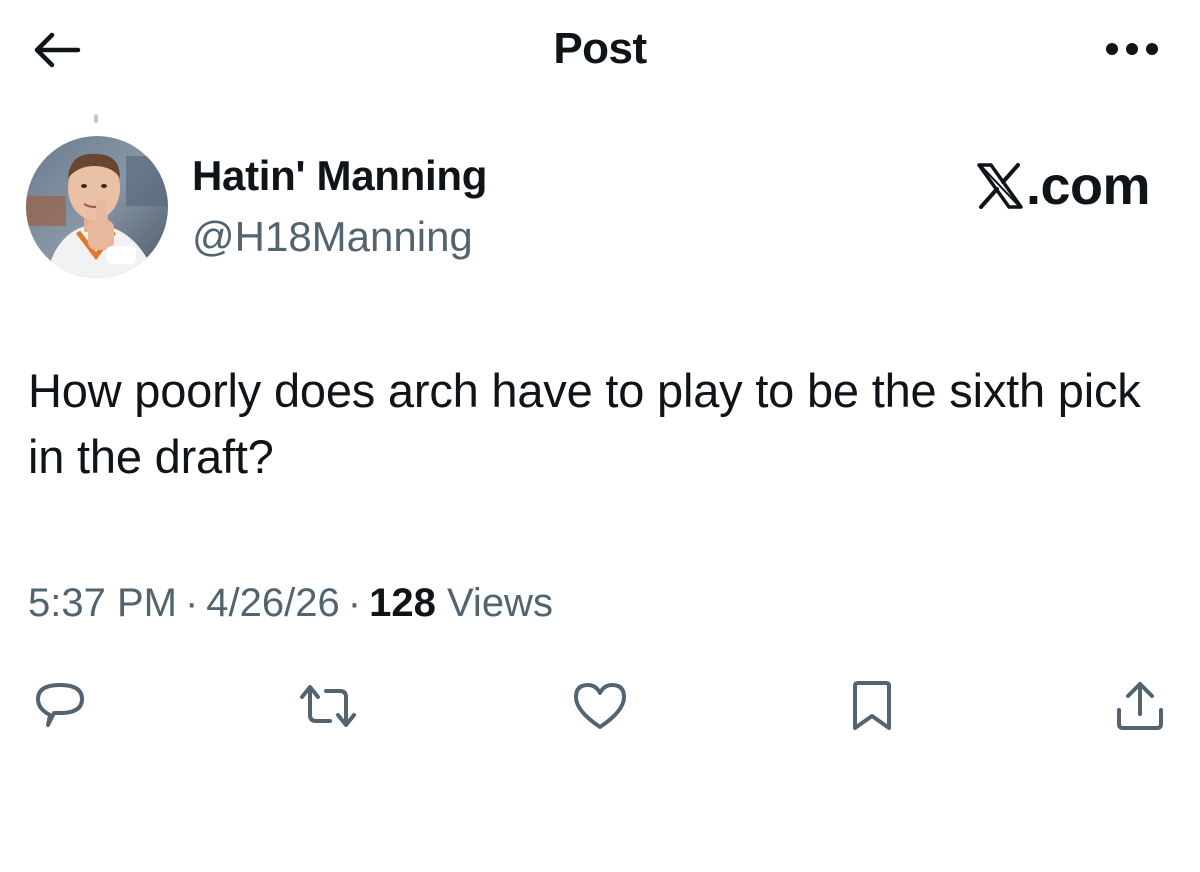  I want to click on x-com-watermark: .com, so click(1063, 186).